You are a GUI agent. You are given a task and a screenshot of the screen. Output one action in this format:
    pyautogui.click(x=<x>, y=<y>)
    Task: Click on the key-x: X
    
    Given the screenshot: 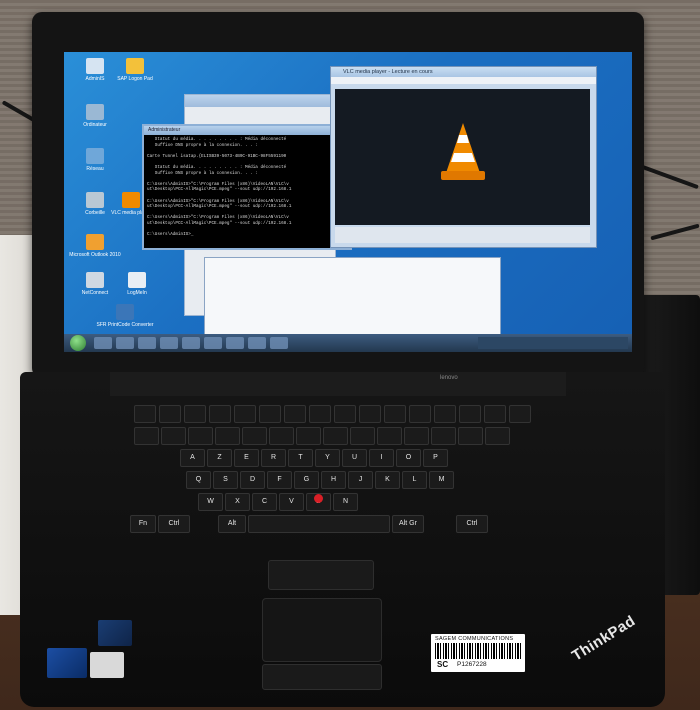 What is the action you would take?
    pyautogui.click(x=237, y=502)
    